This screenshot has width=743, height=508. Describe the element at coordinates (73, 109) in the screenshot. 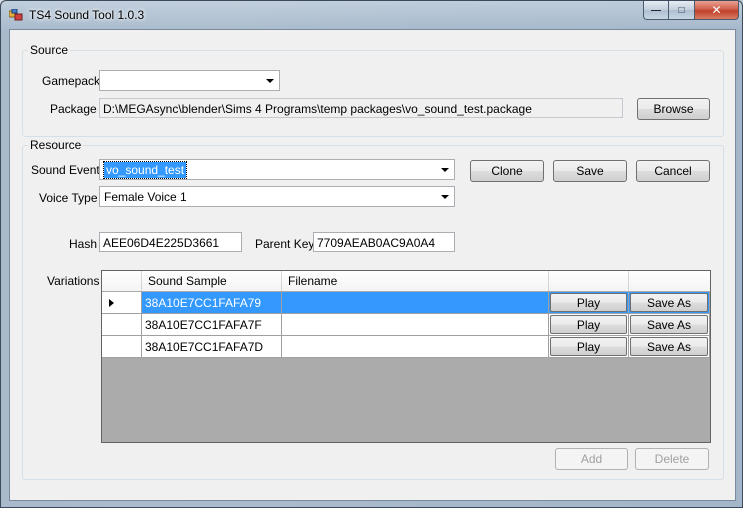

I see `package-label: Package` at that location.